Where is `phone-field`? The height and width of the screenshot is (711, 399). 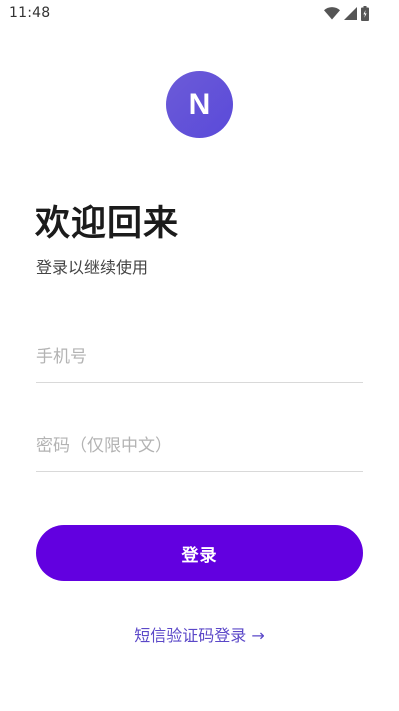
phone-field is located at coordinates (199, 357).